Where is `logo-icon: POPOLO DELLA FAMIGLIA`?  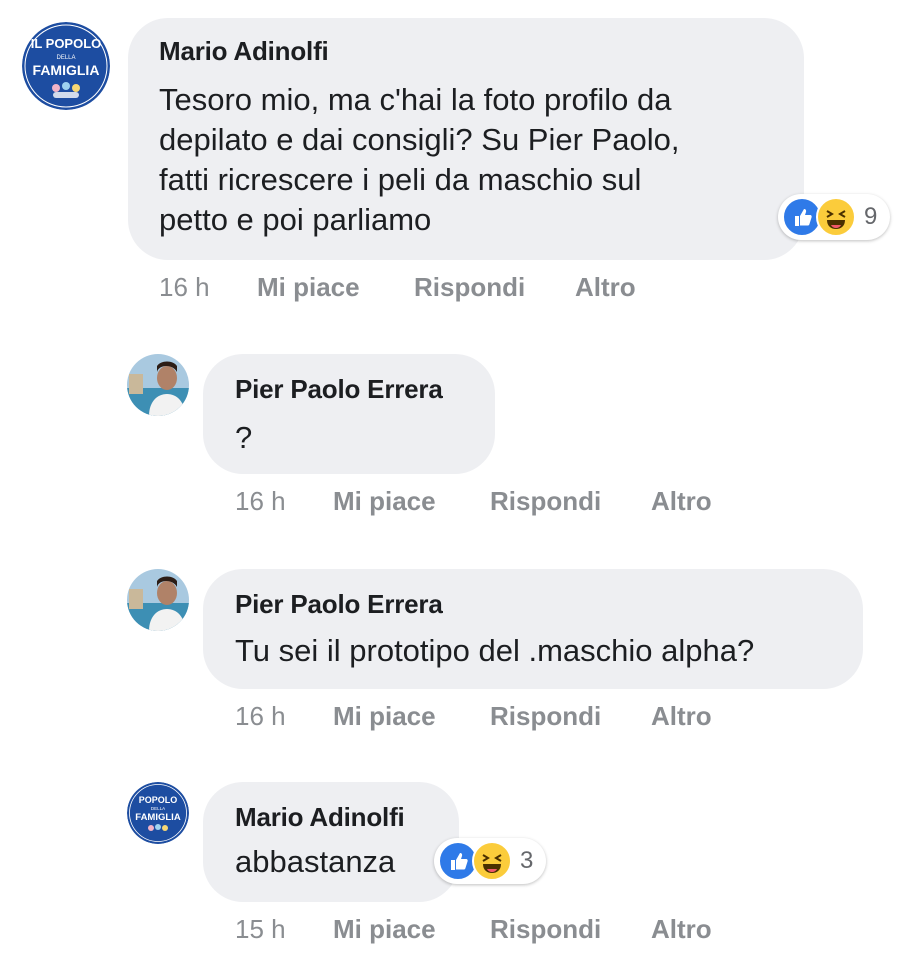
logo-icon: POPOLO DELLA FAMIGLIA is located at coordinates (158, 813).